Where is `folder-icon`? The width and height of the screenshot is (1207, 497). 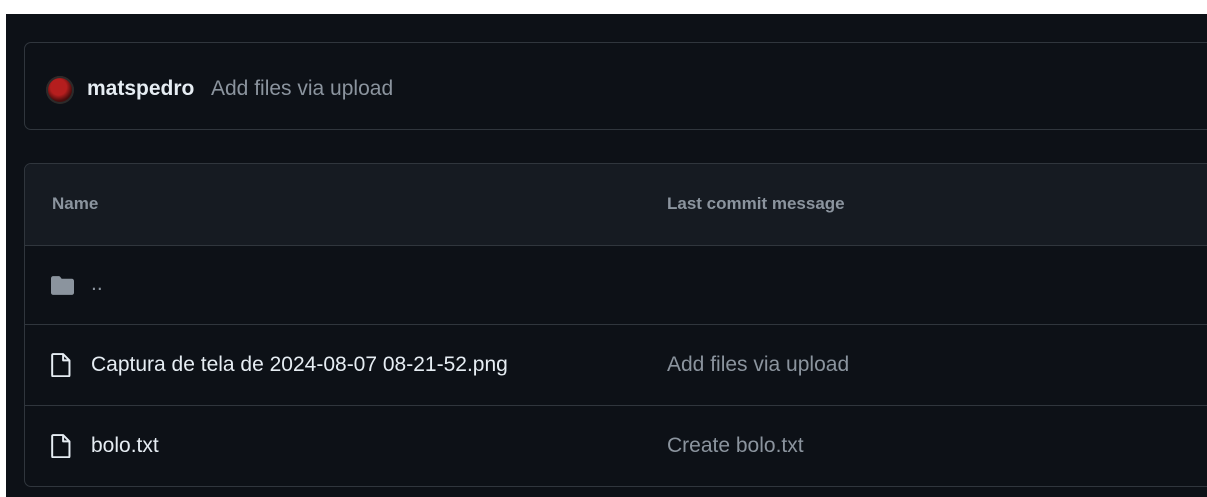 folder-icon is located at coordinates (62, 285).